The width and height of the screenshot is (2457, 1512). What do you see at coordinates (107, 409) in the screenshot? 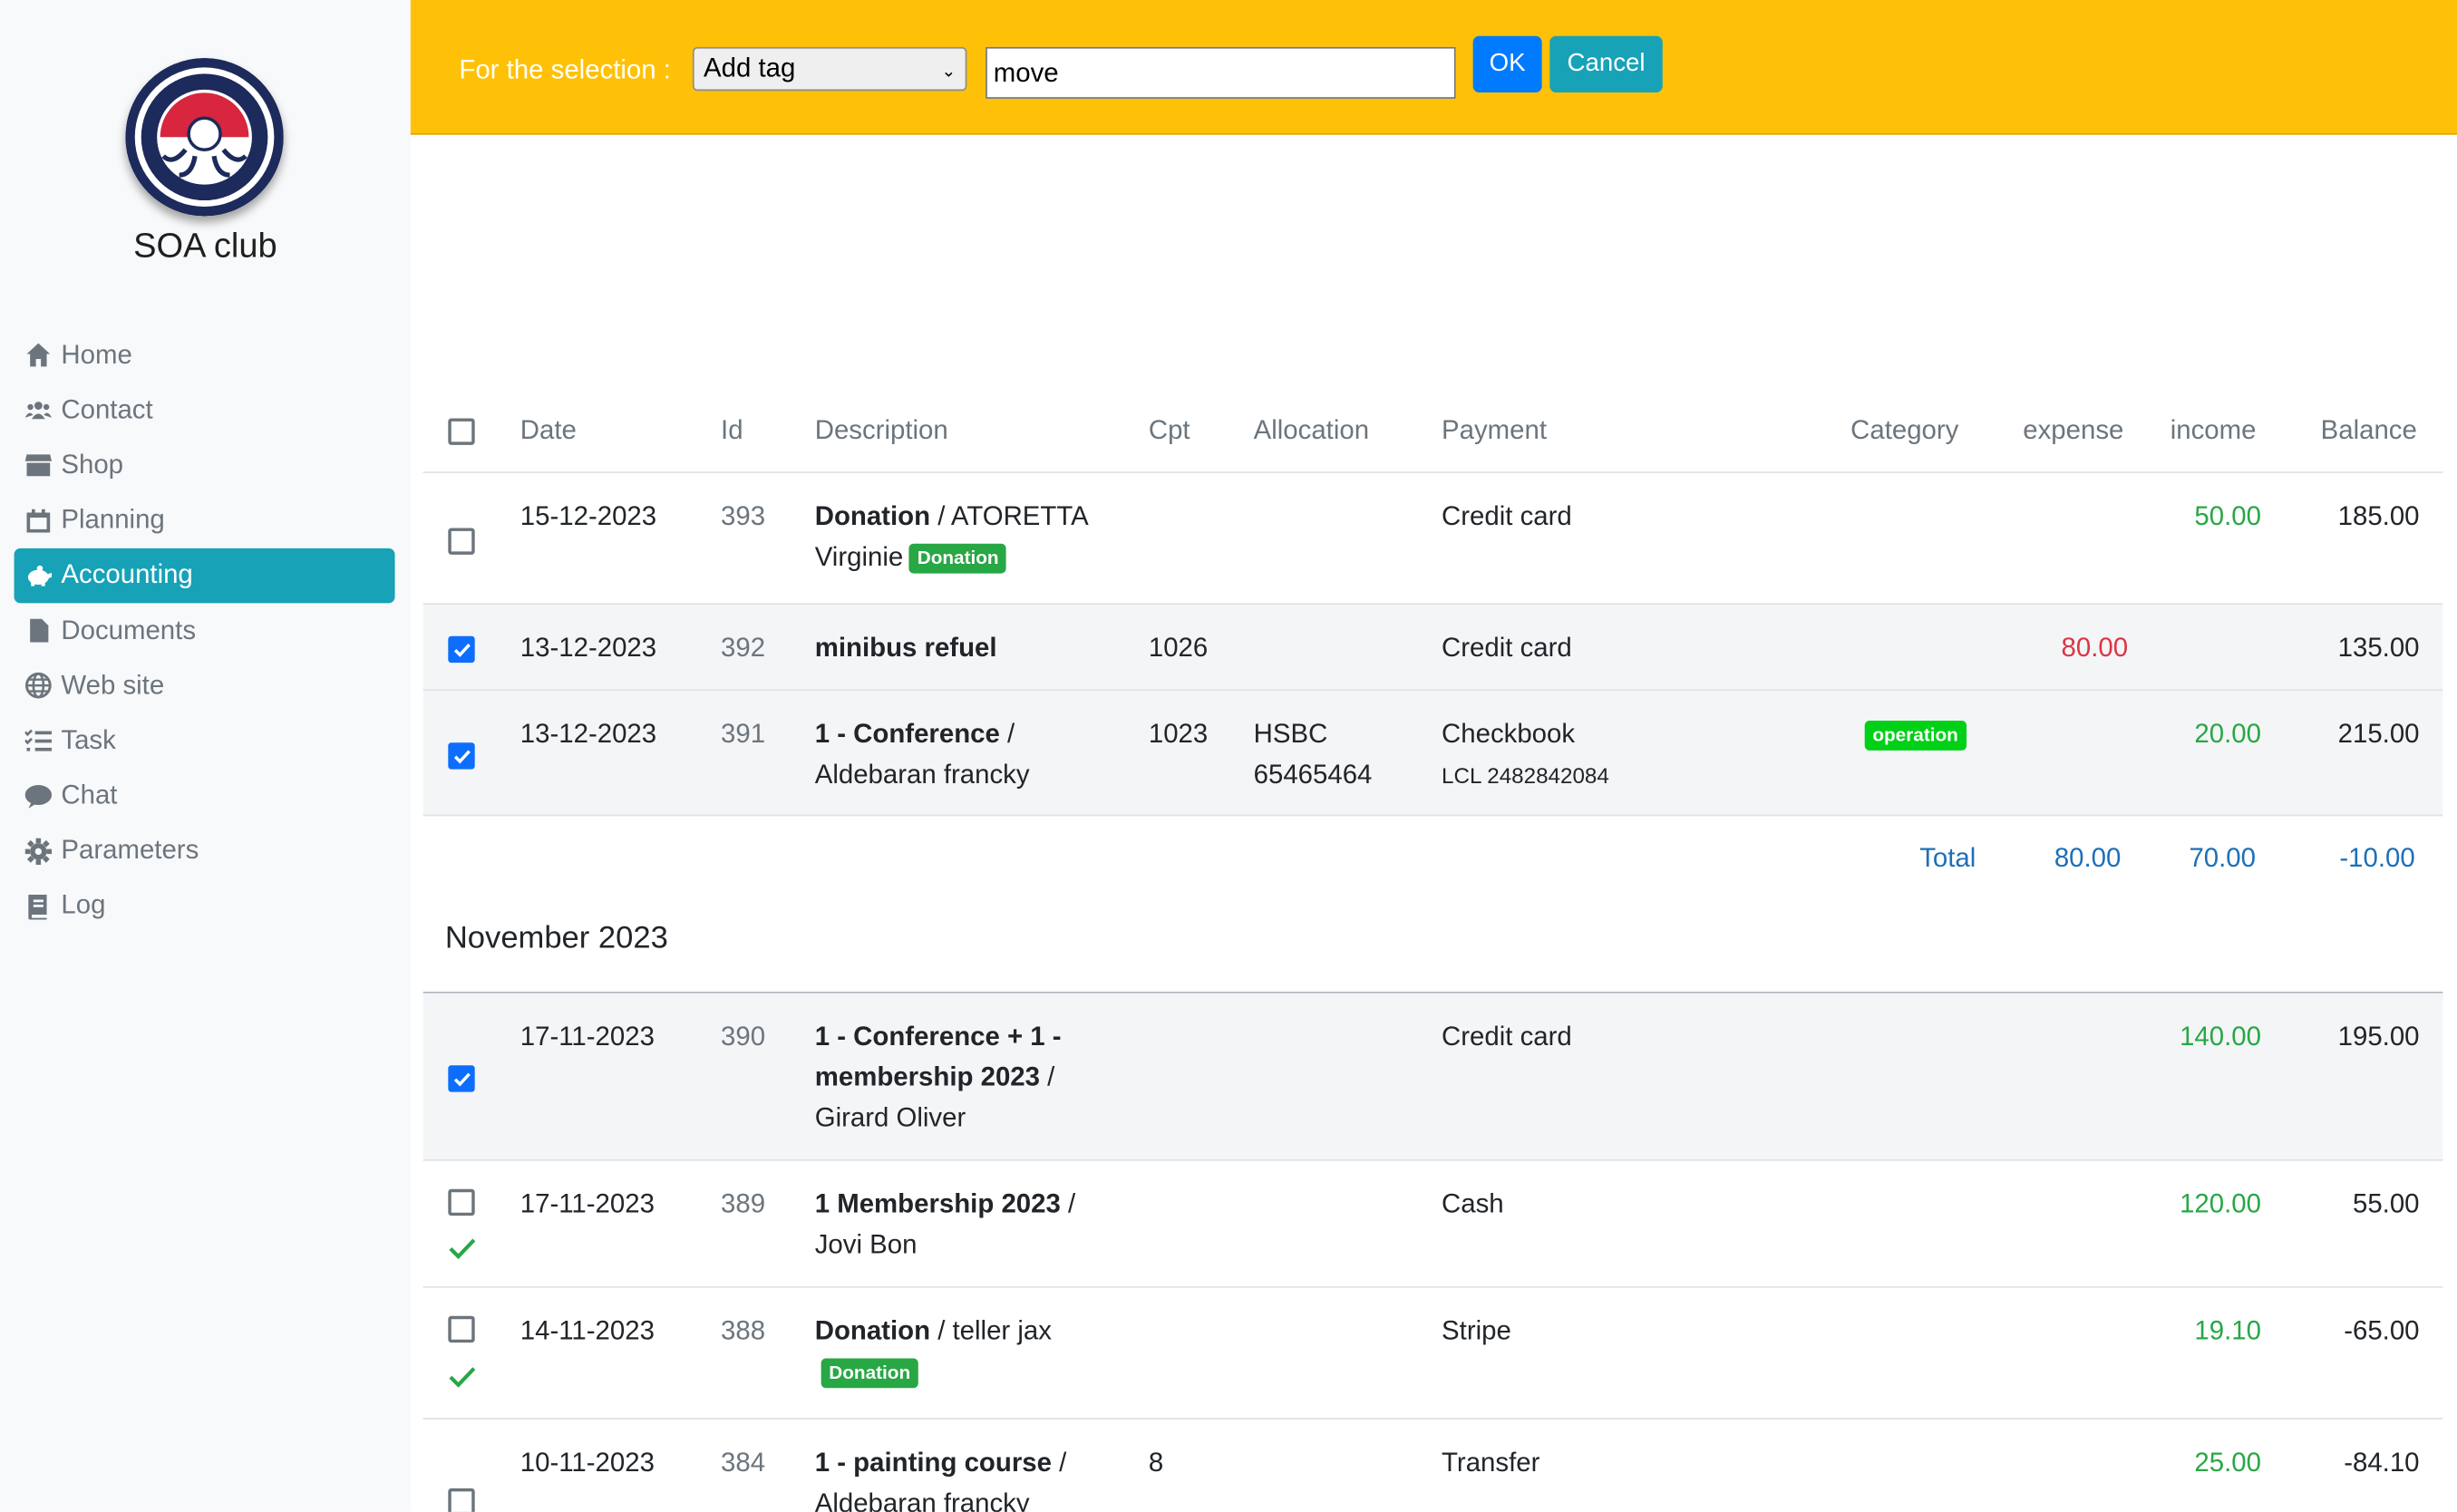
I see `sidebar-item-label: Contact` at bounding box center [107, 409].